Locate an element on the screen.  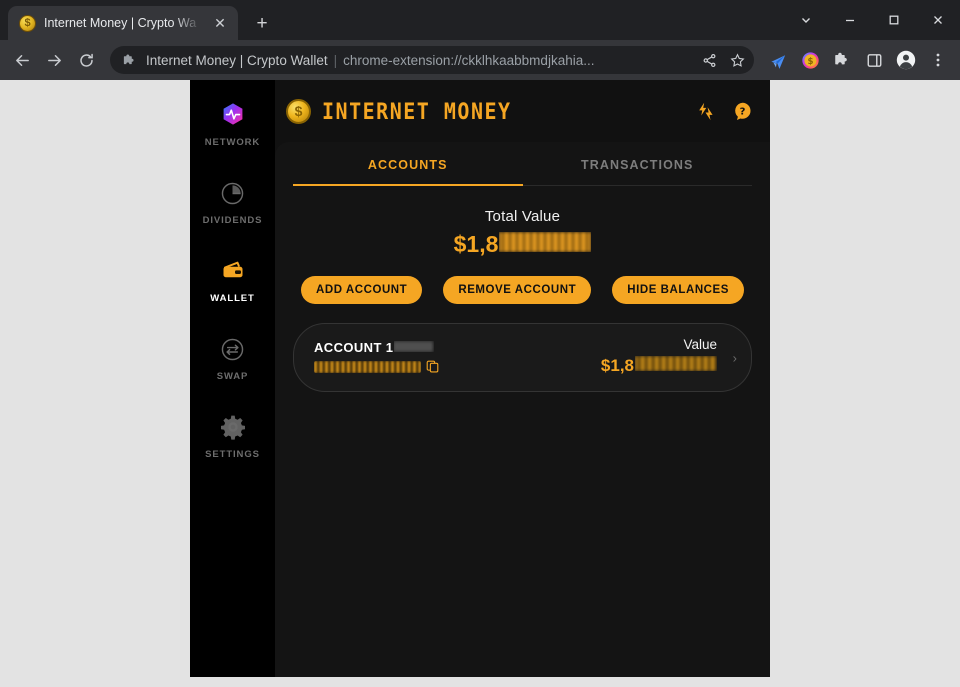
sidebar-label-dividends: DIVIDENDS is located at coordinates (232, 220).